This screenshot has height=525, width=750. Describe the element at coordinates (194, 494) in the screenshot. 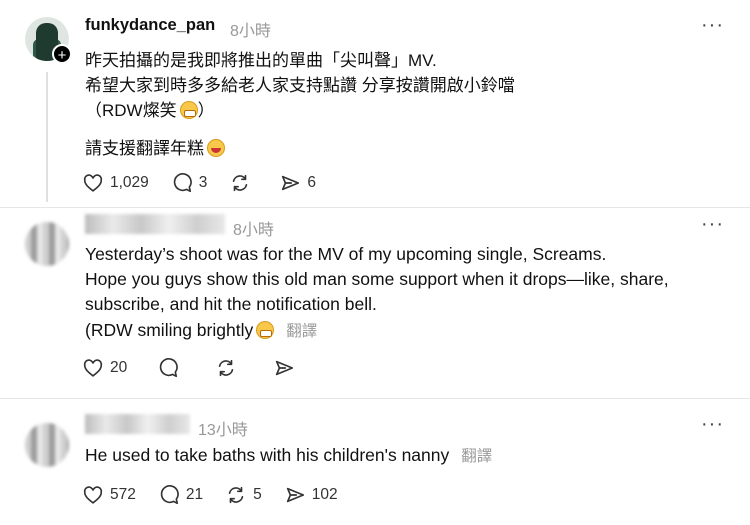

I see `comment-count: 21` at that location.